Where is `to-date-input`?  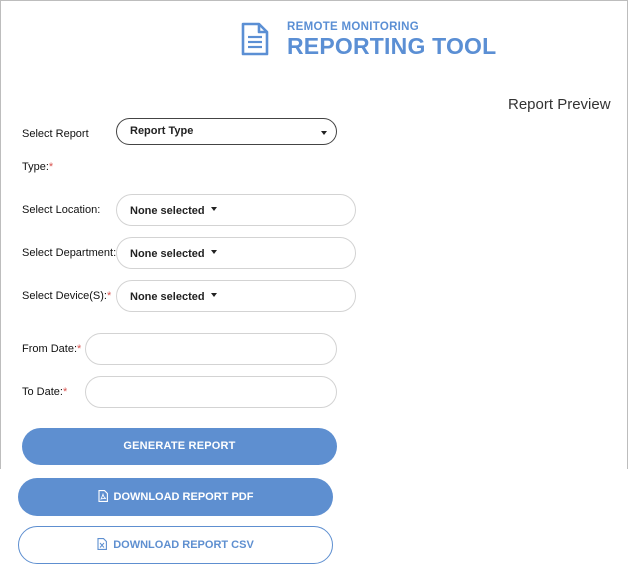
to-date-input is located at coordinates (211, 392).